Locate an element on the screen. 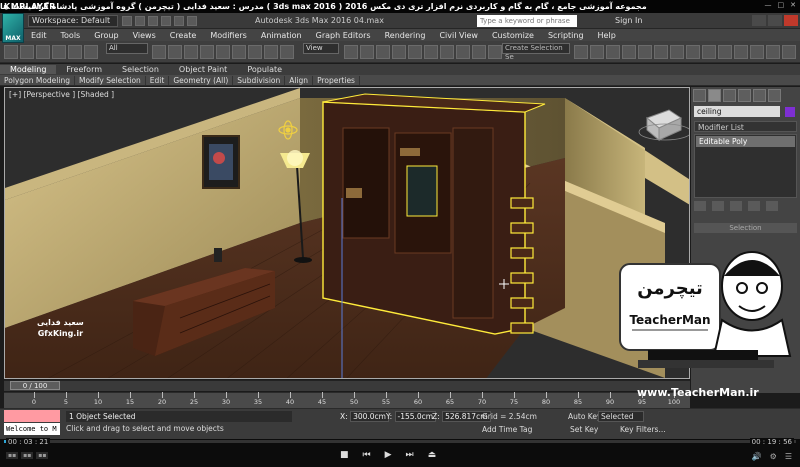 This screenshot has width=800, height=467. pin-stack-icon is located at coordinates (700, 206).